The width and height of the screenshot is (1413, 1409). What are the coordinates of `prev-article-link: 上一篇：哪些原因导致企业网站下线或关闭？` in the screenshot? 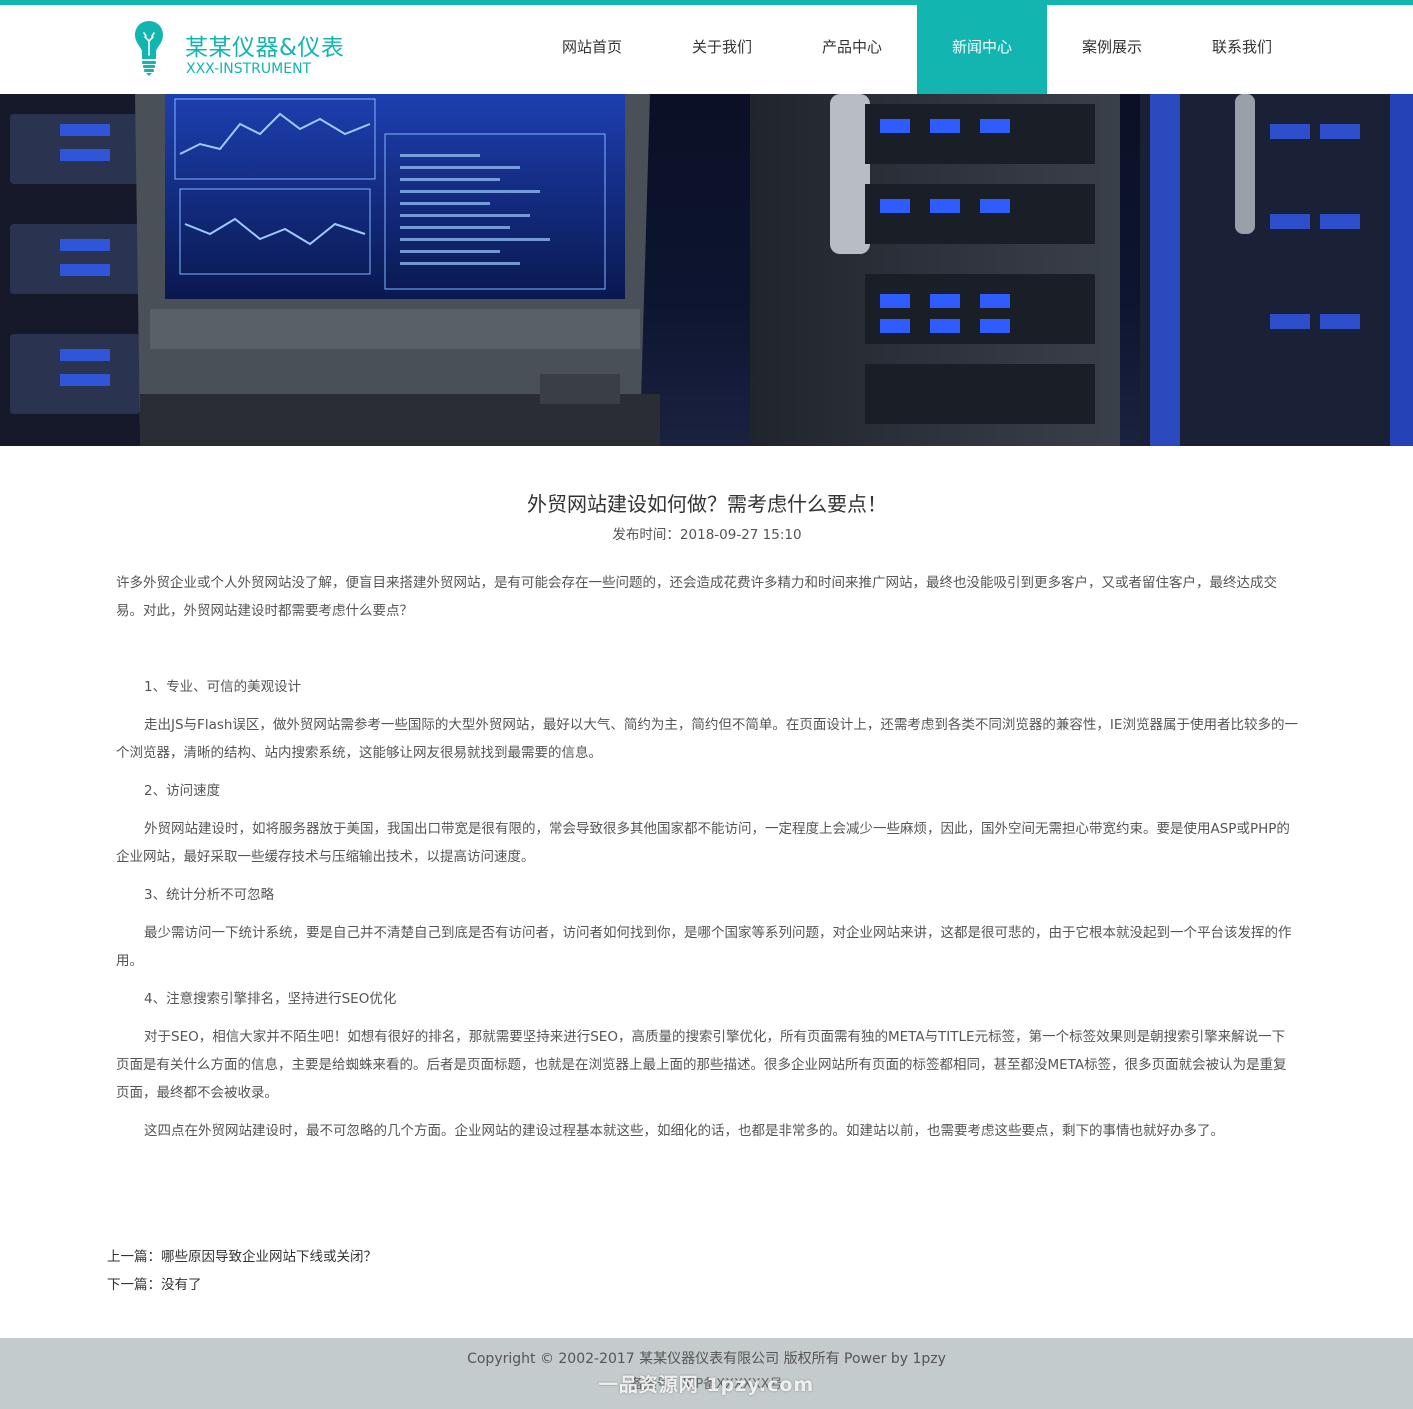 It's located at (242, 1257).